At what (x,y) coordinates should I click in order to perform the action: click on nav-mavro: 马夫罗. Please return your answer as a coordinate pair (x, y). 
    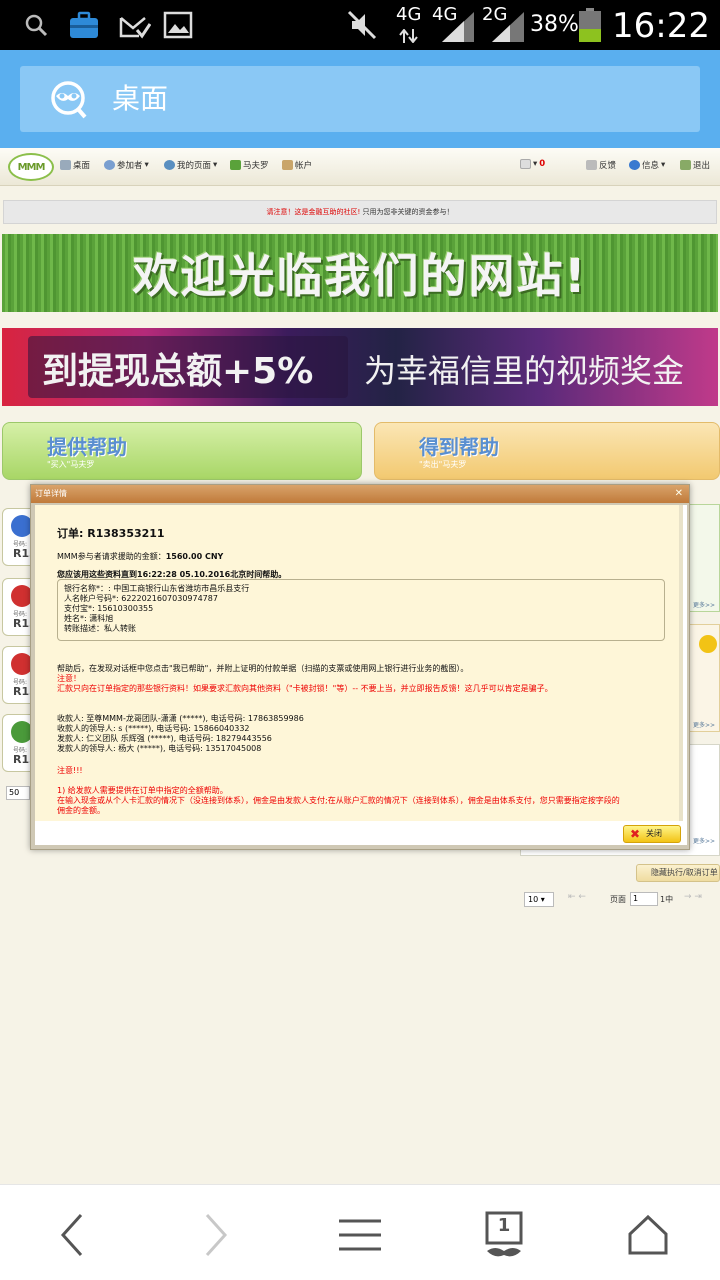
    Looking at the image, I should click on (249, 165).